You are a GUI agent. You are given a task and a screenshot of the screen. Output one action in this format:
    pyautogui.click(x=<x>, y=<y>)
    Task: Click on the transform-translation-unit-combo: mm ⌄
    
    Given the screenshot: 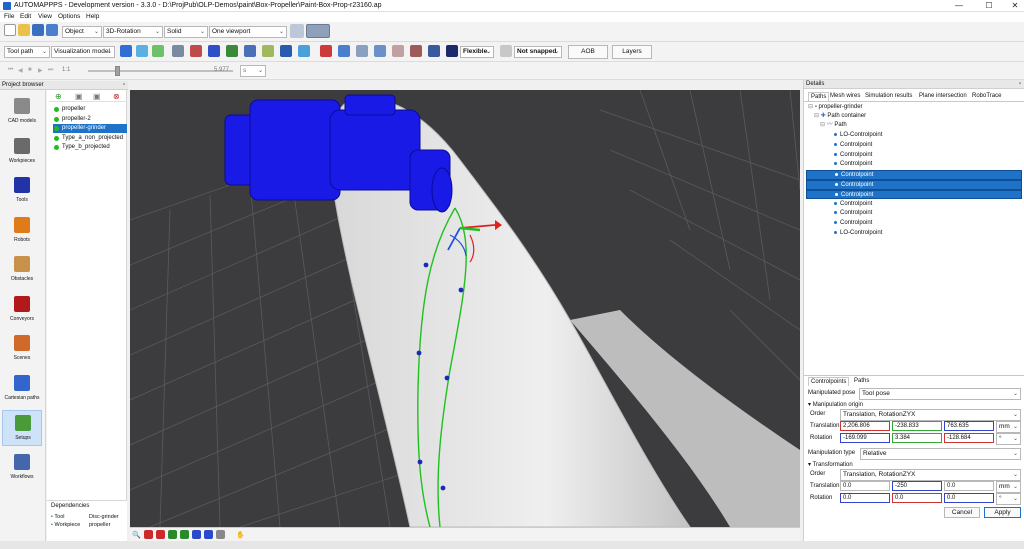 What is the action you would take?
    pyautogui.click(x=1008, y=487)
    